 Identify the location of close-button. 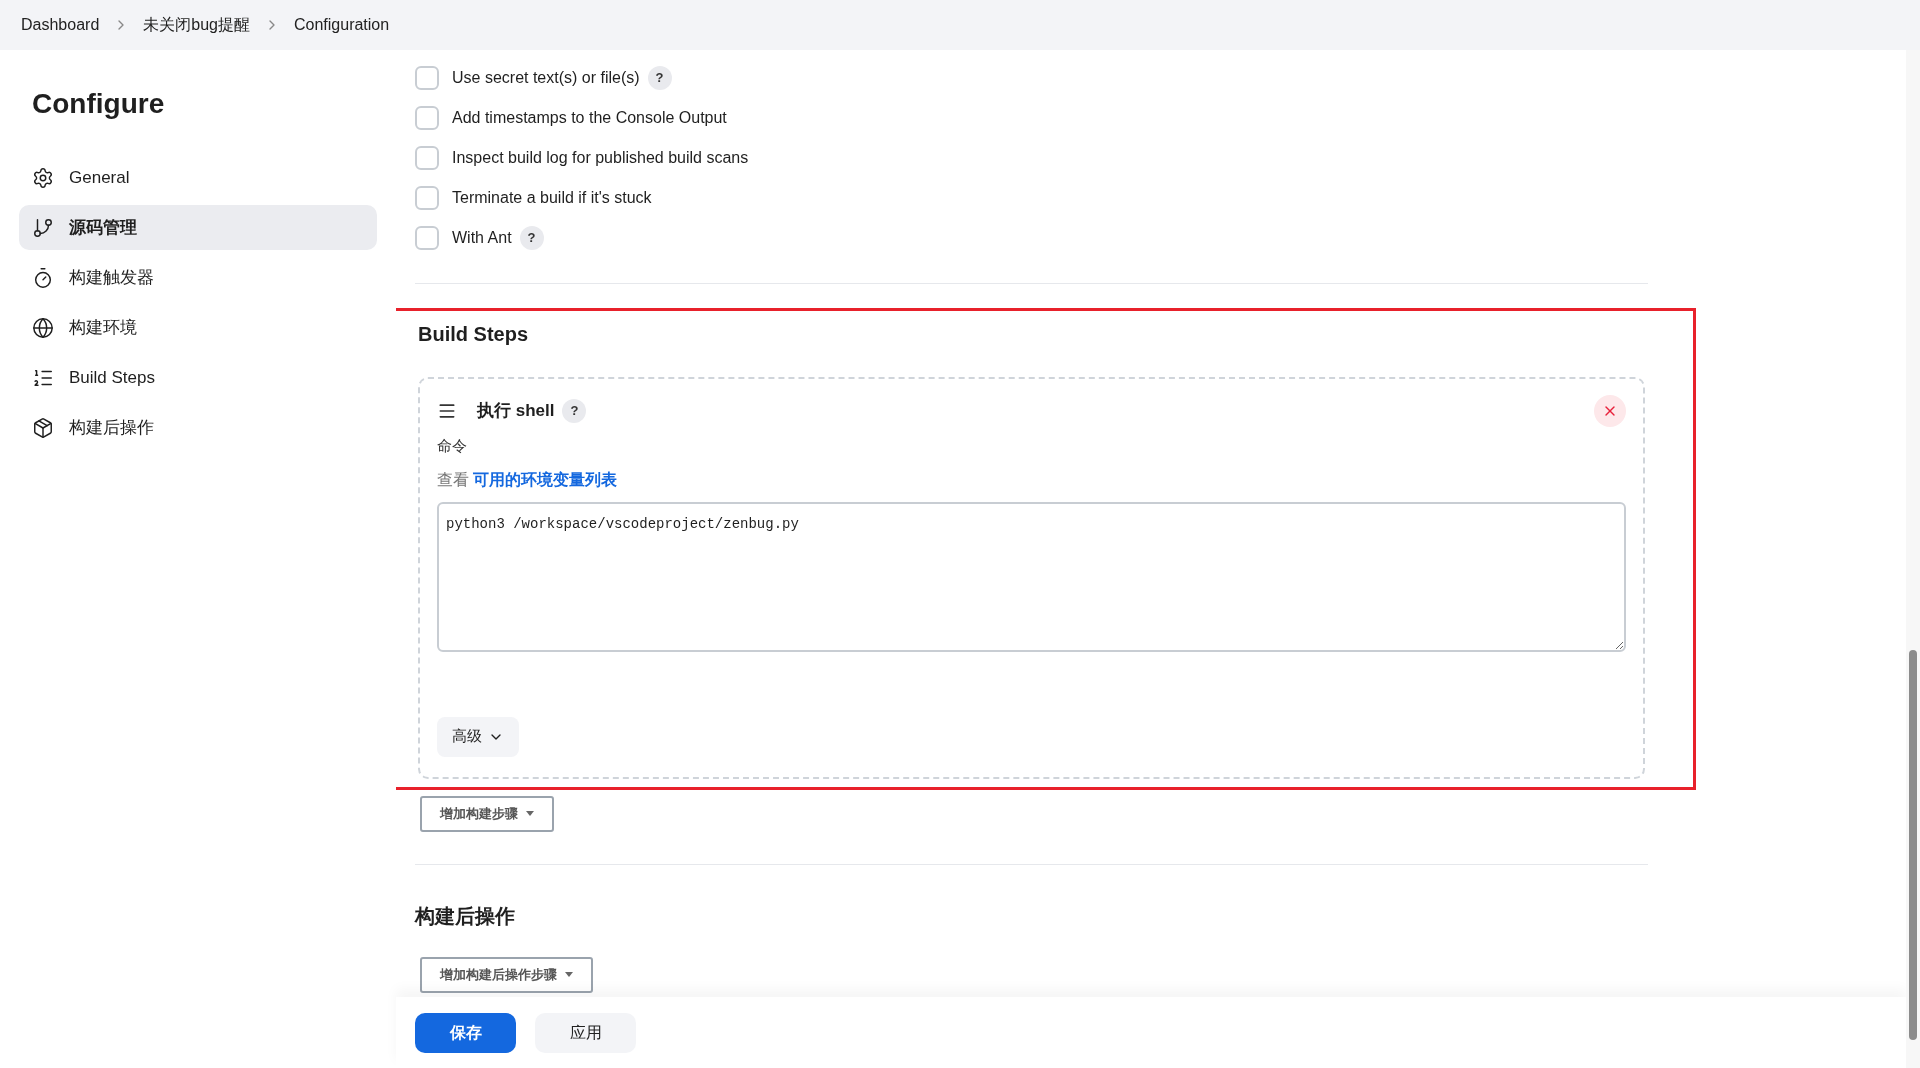
(1610, 411).